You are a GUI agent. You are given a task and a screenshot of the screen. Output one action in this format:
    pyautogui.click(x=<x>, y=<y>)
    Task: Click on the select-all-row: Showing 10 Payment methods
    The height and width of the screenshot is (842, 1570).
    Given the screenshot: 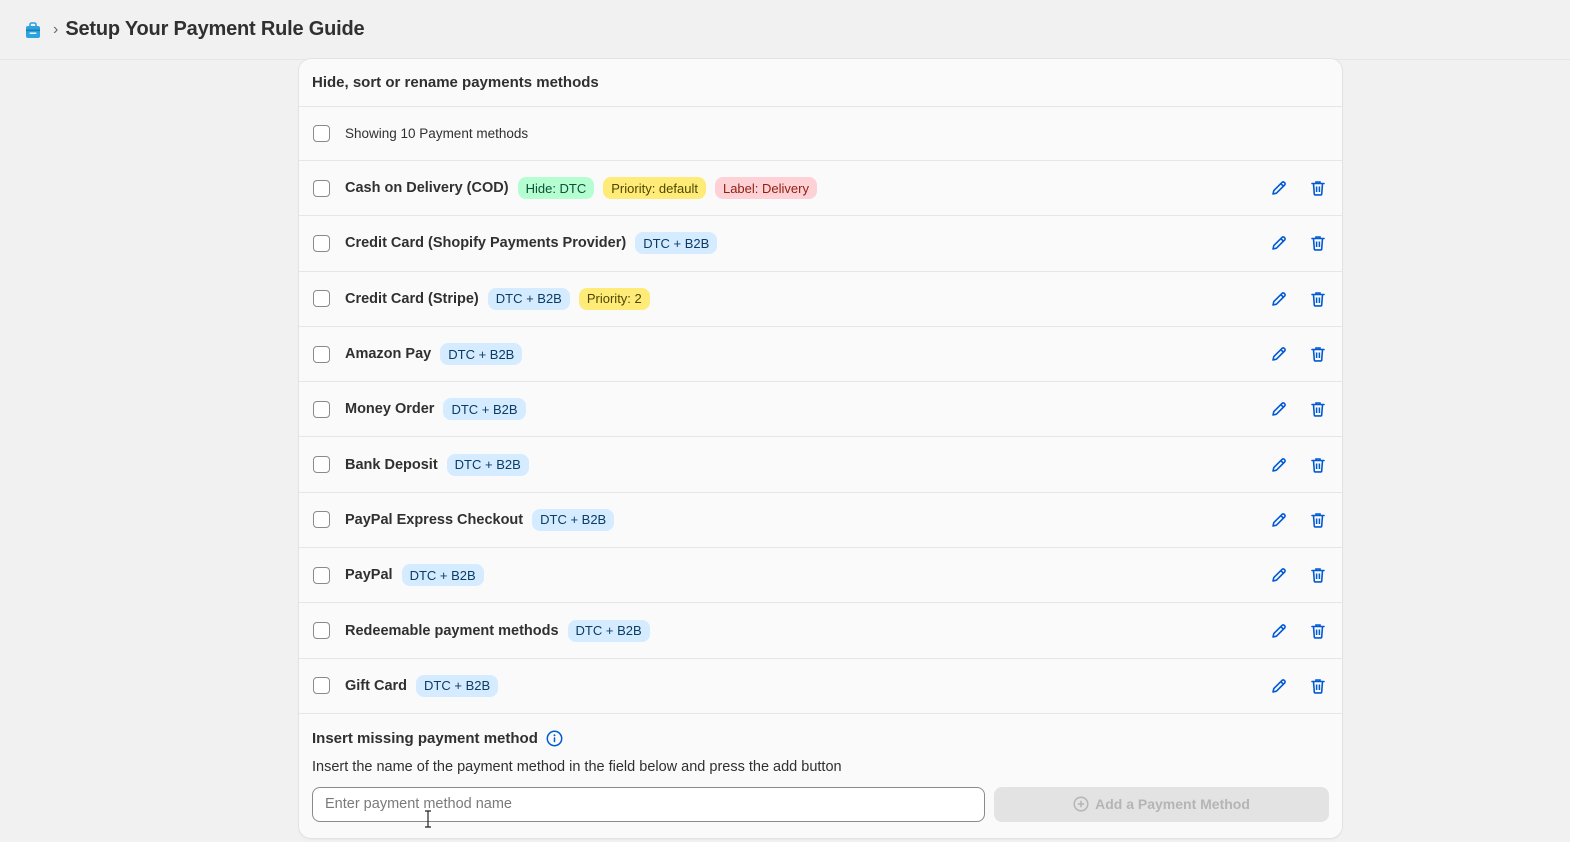 What is the action you would take?
    pyautogui.click(x=820, y=134)
    